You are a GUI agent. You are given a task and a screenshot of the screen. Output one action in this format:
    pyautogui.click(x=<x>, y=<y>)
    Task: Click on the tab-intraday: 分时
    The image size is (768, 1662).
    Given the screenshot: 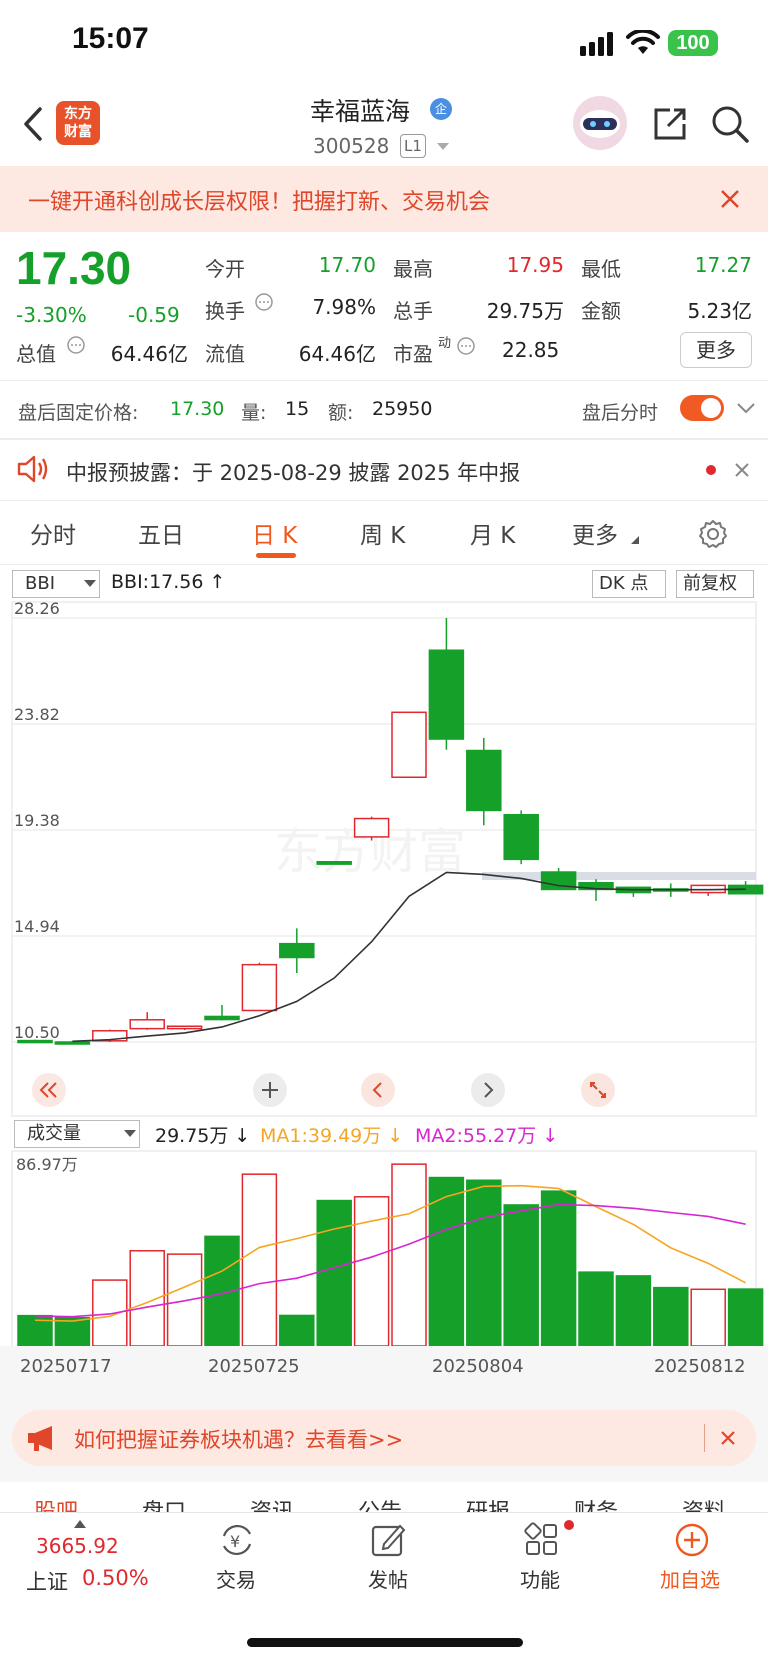 What is the action you would take?
    pyautogui.click(x=53, y=533)
    